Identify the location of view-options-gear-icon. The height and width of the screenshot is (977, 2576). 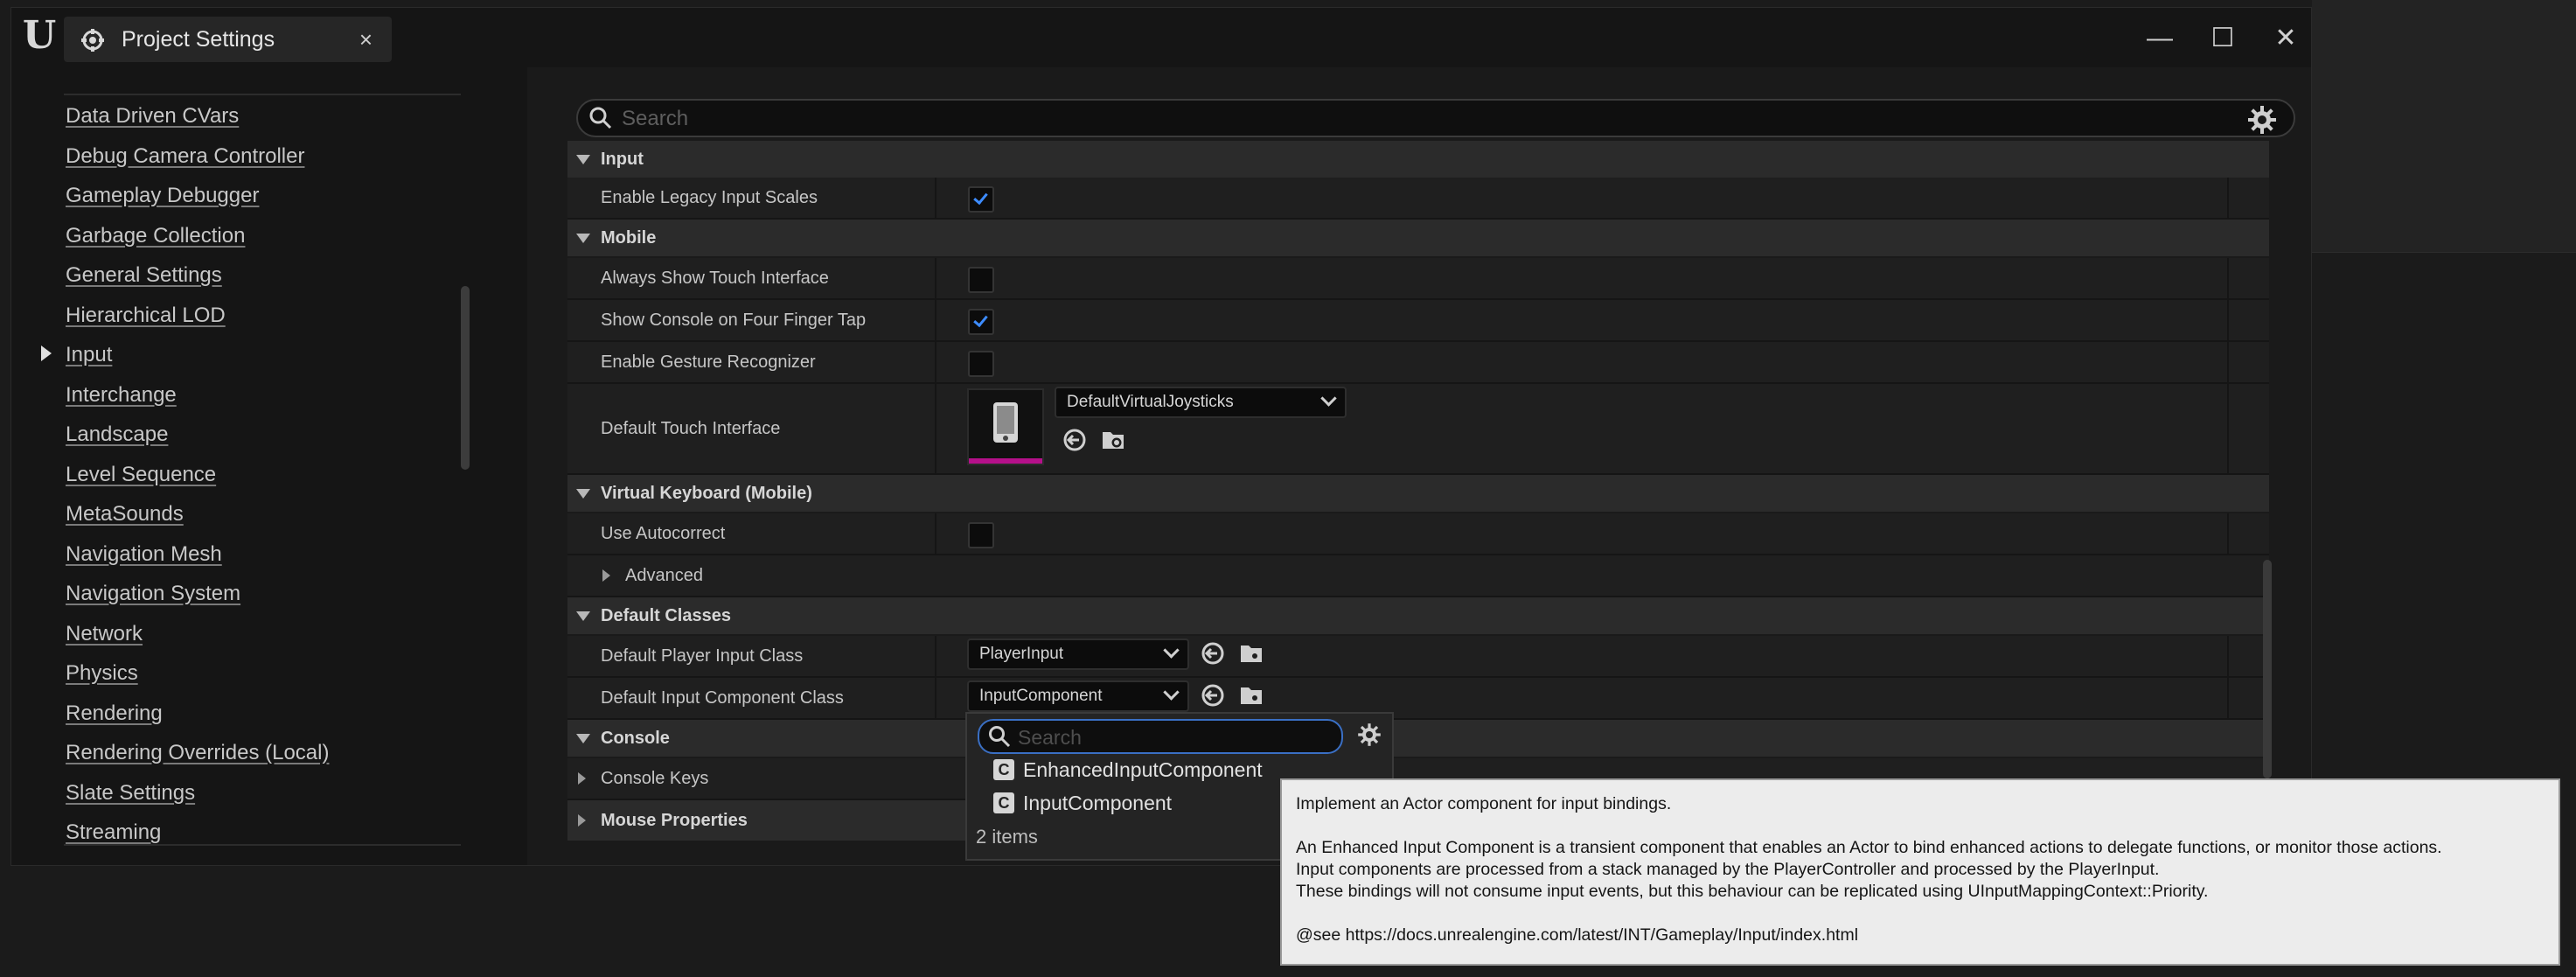
(2262, 119).